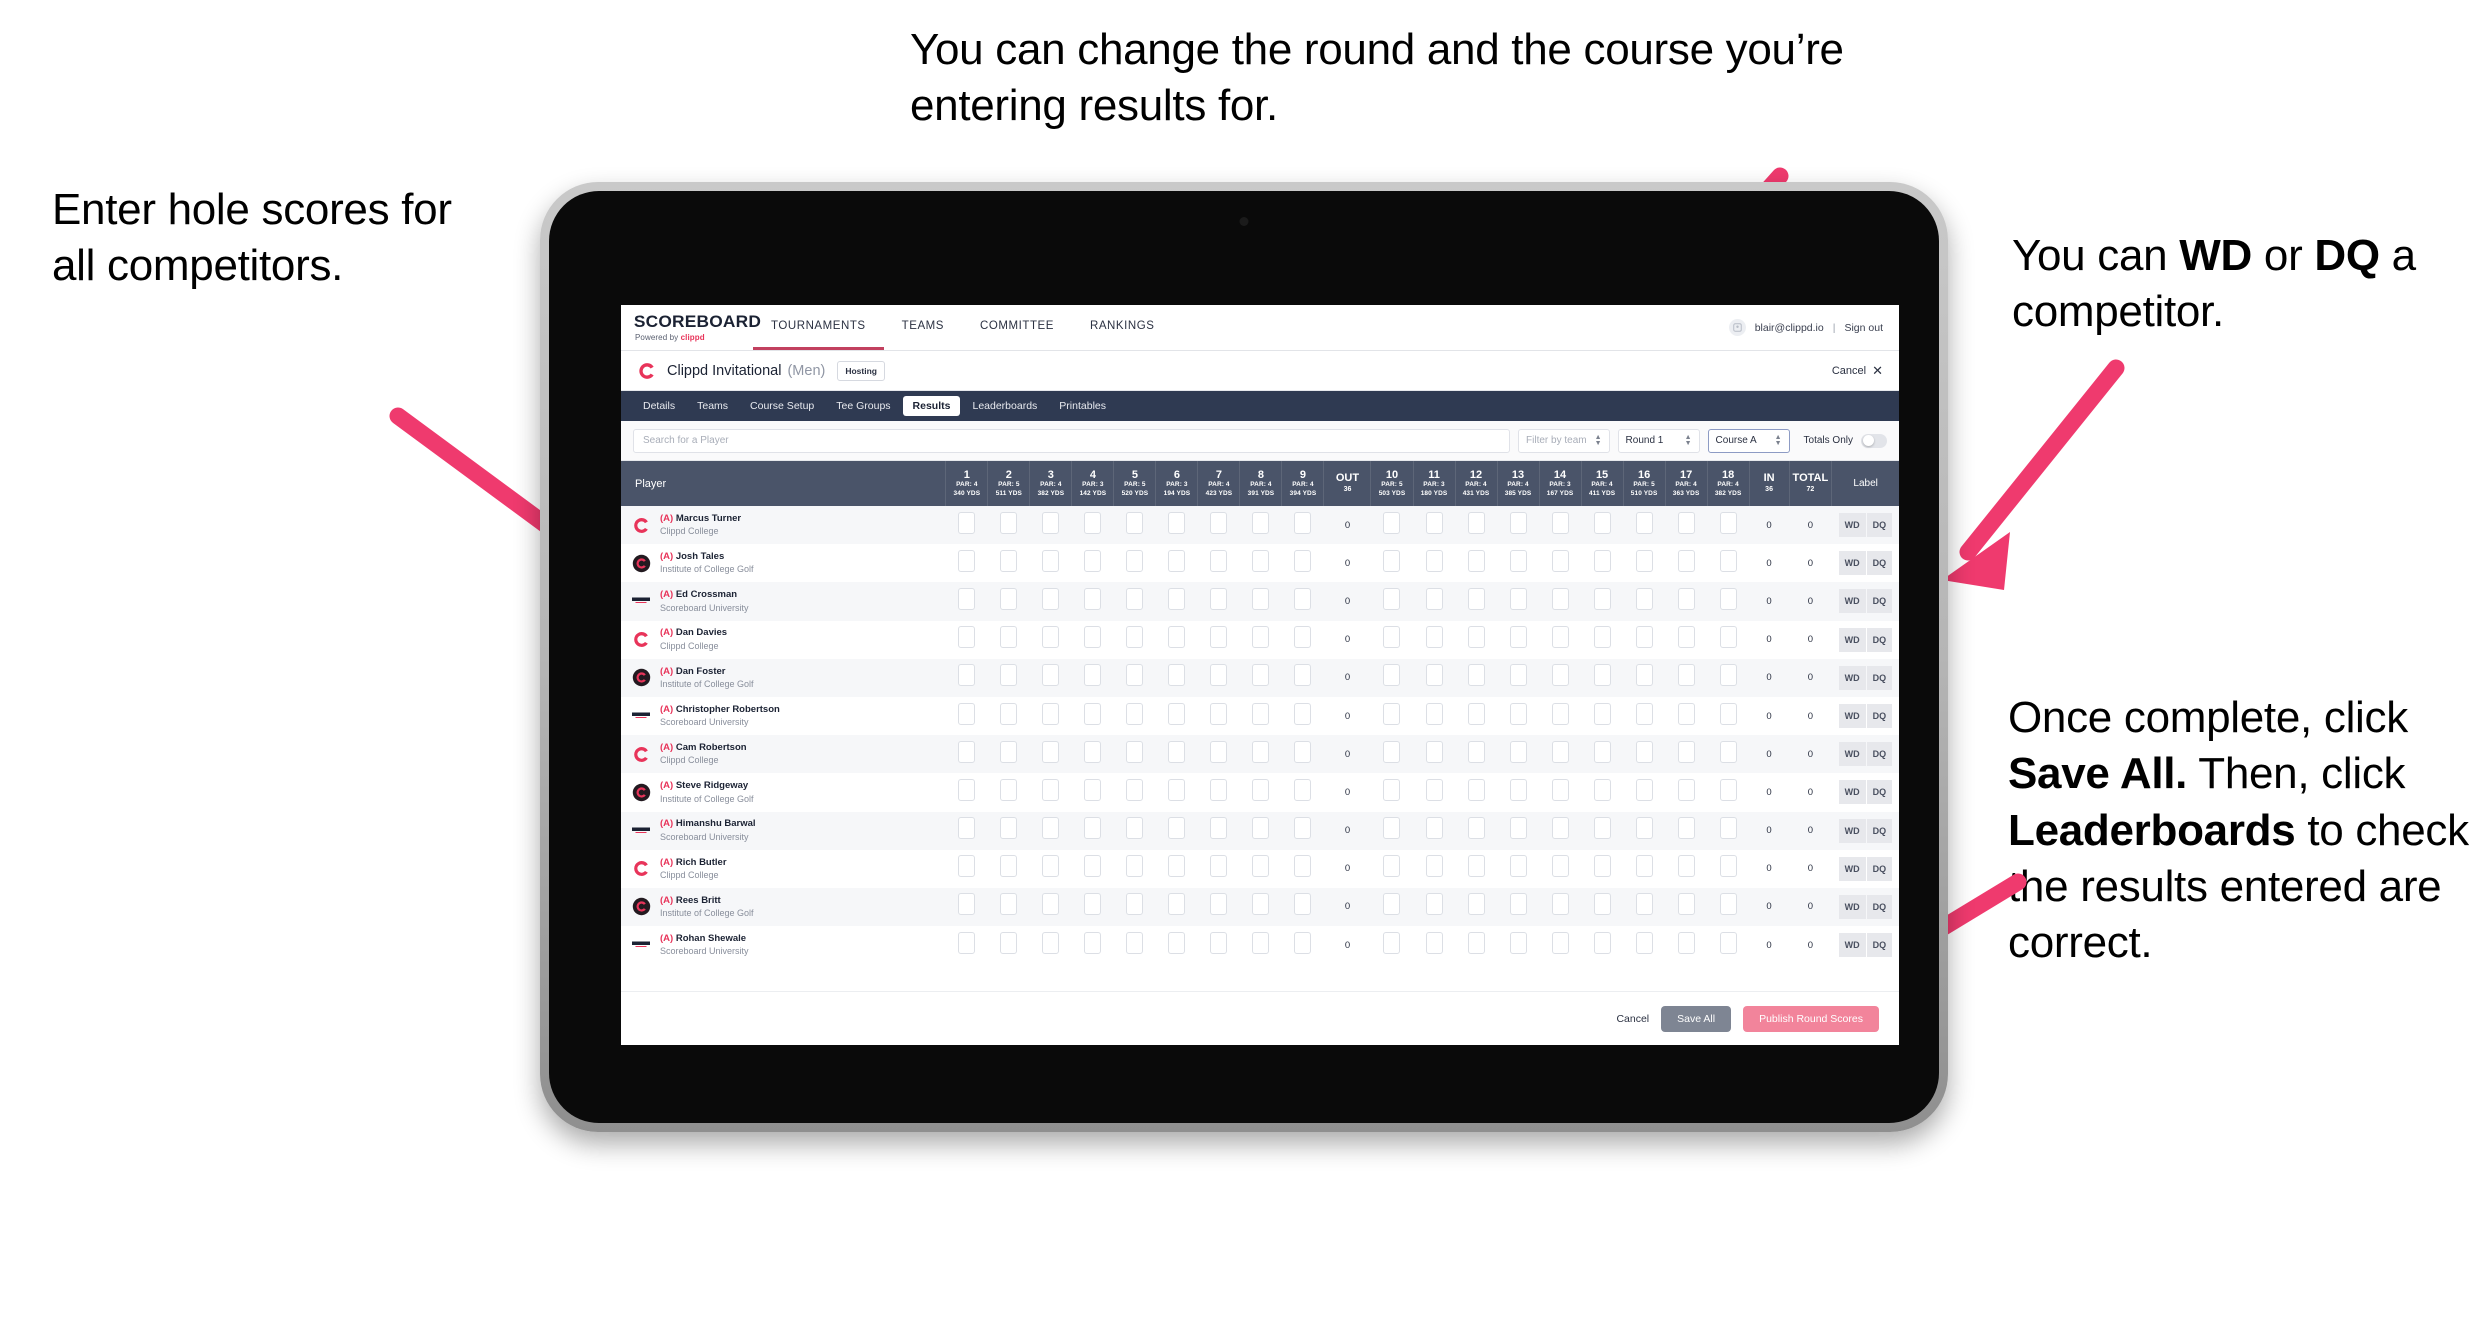 This screenshot has width=2489, height=1339. What do you see at coordinates (712, 406) in the screenshot?
I see `tab-teams: Teams` at bounding box center [712, 406].